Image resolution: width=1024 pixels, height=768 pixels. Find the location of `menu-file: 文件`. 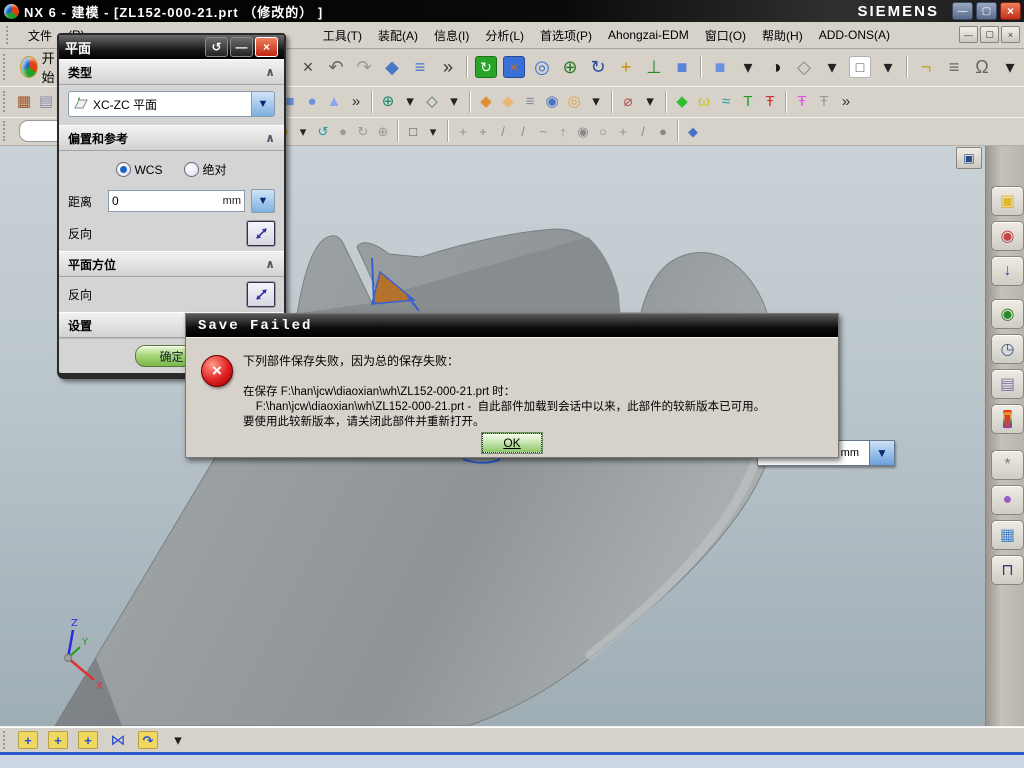

menu-file: 文件 is located at coordinates (40, 35).